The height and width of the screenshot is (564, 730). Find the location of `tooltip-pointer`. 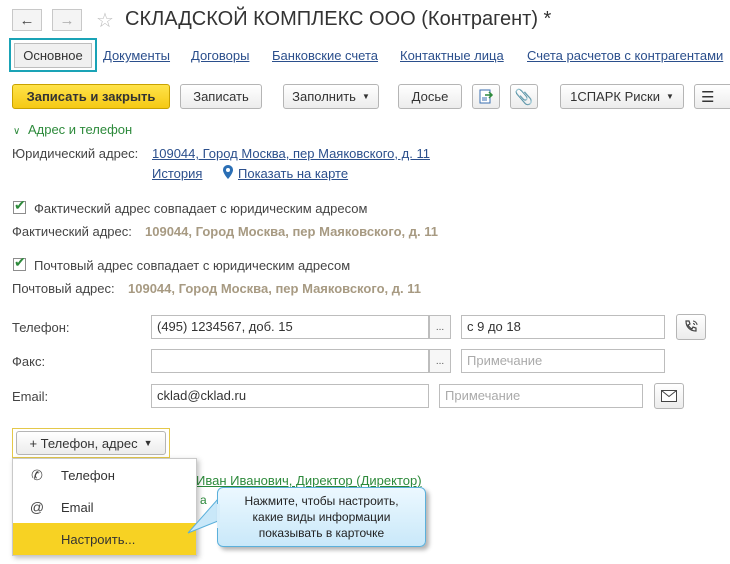

tooltip-pointer is located at coordinates (203, 515).